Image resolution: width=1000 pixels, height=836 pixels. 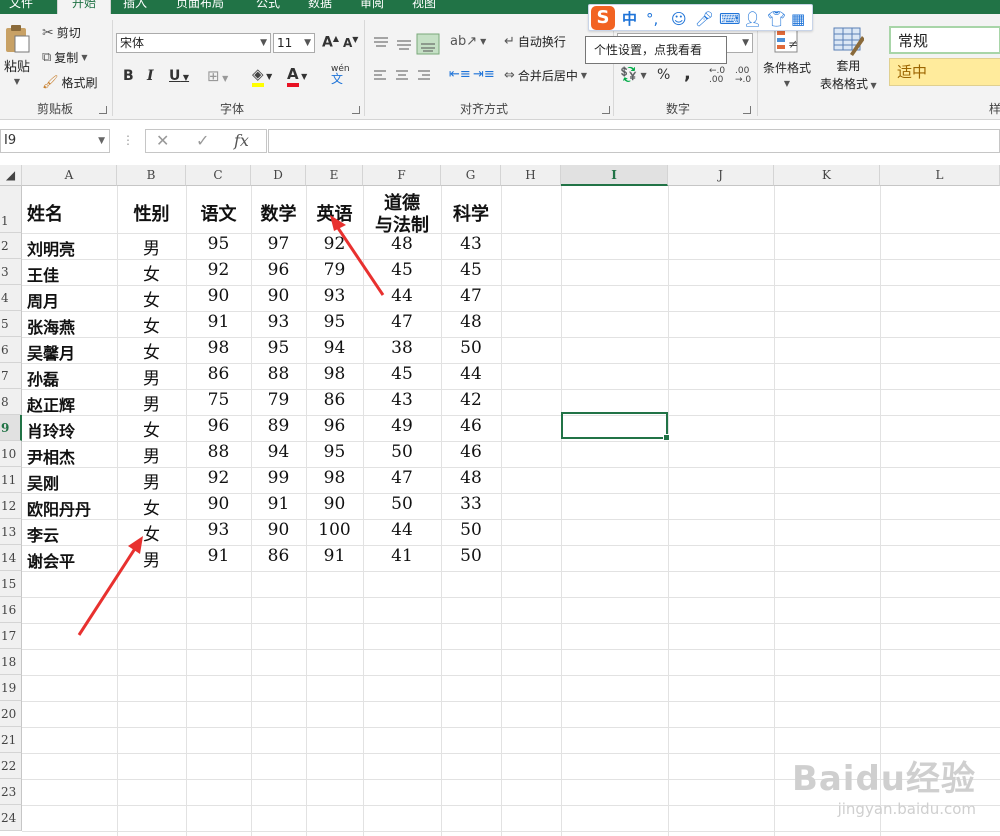 I want to click on grow-font-button: A▲, so click(x=330, y=42).